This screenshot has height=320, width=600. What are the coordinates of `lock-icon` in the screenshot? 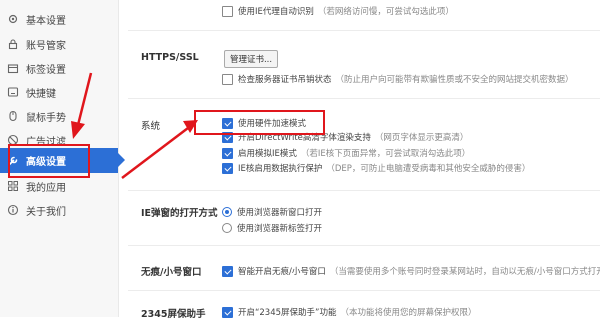 It's located at (13, 44).